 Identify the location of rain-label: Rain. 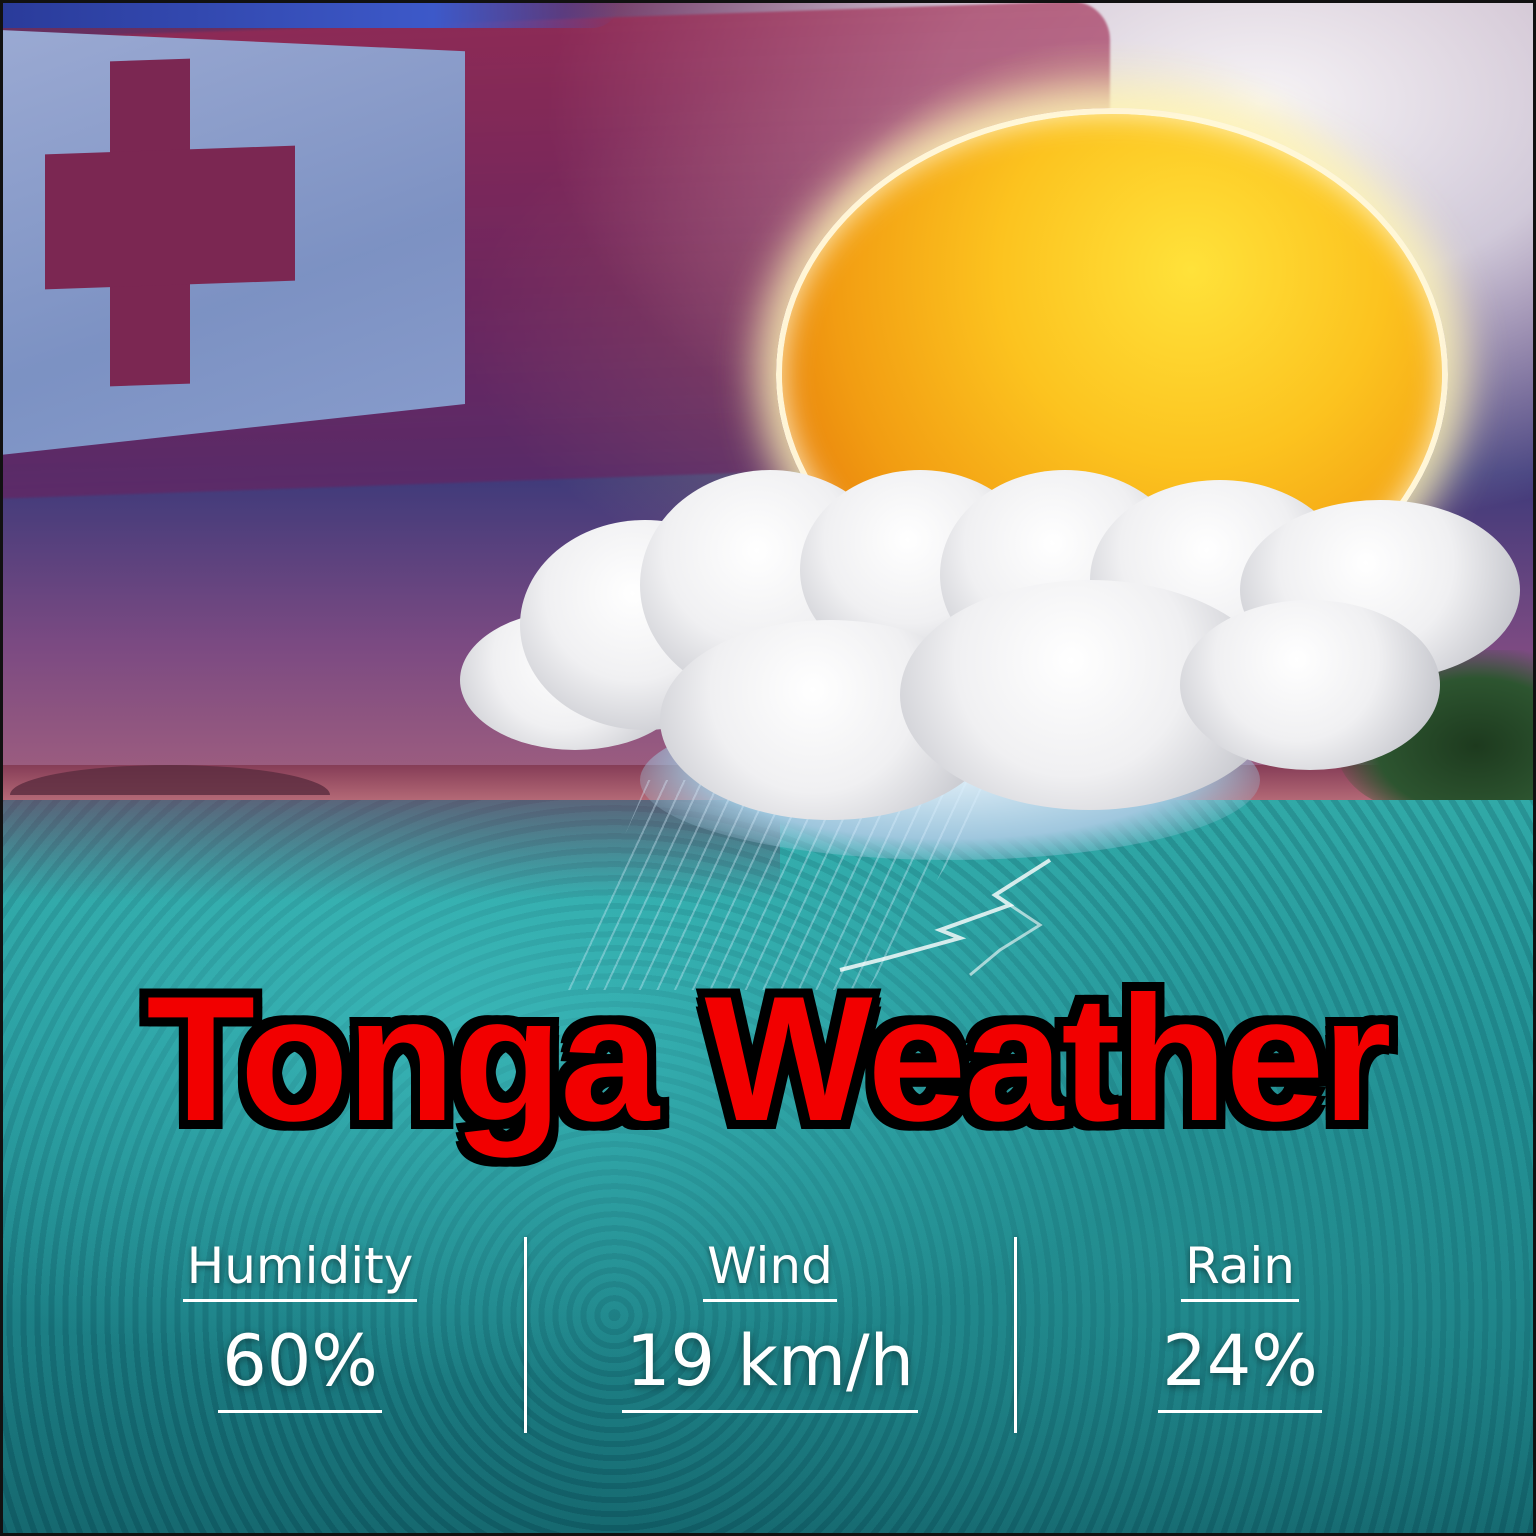
(1240, 1268).